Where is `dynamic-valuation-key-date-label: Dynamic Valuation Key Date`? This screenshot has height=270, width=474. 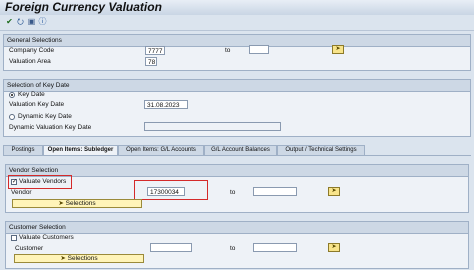
dynamic-valuation-key-date-label: Dynamic Valuation Key Date is located at coordinates (50, 127).